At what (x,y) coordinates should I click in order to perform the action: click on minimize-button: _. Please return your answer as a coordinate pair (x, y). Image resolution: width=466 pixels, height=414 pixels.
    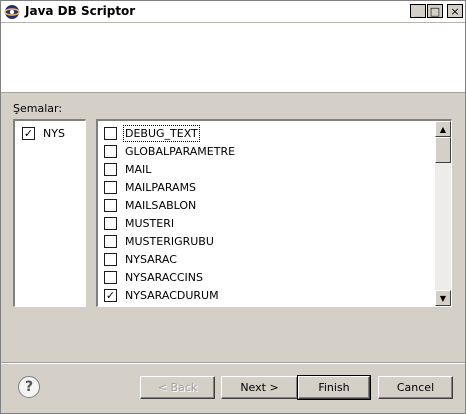
    Looking at the image, I should click on (418, 11).